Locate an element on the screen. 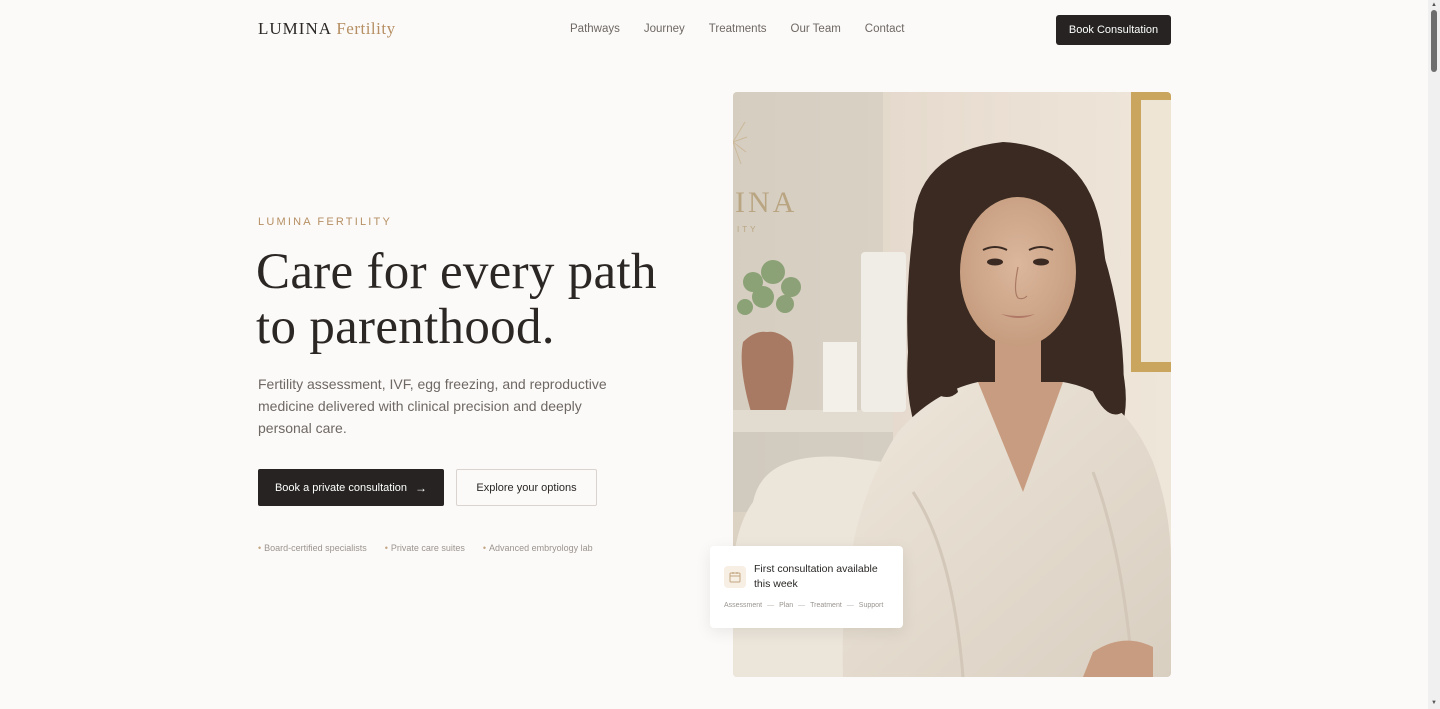  feature-item: • Board-certified specialists is located at coordinates (312, 548).